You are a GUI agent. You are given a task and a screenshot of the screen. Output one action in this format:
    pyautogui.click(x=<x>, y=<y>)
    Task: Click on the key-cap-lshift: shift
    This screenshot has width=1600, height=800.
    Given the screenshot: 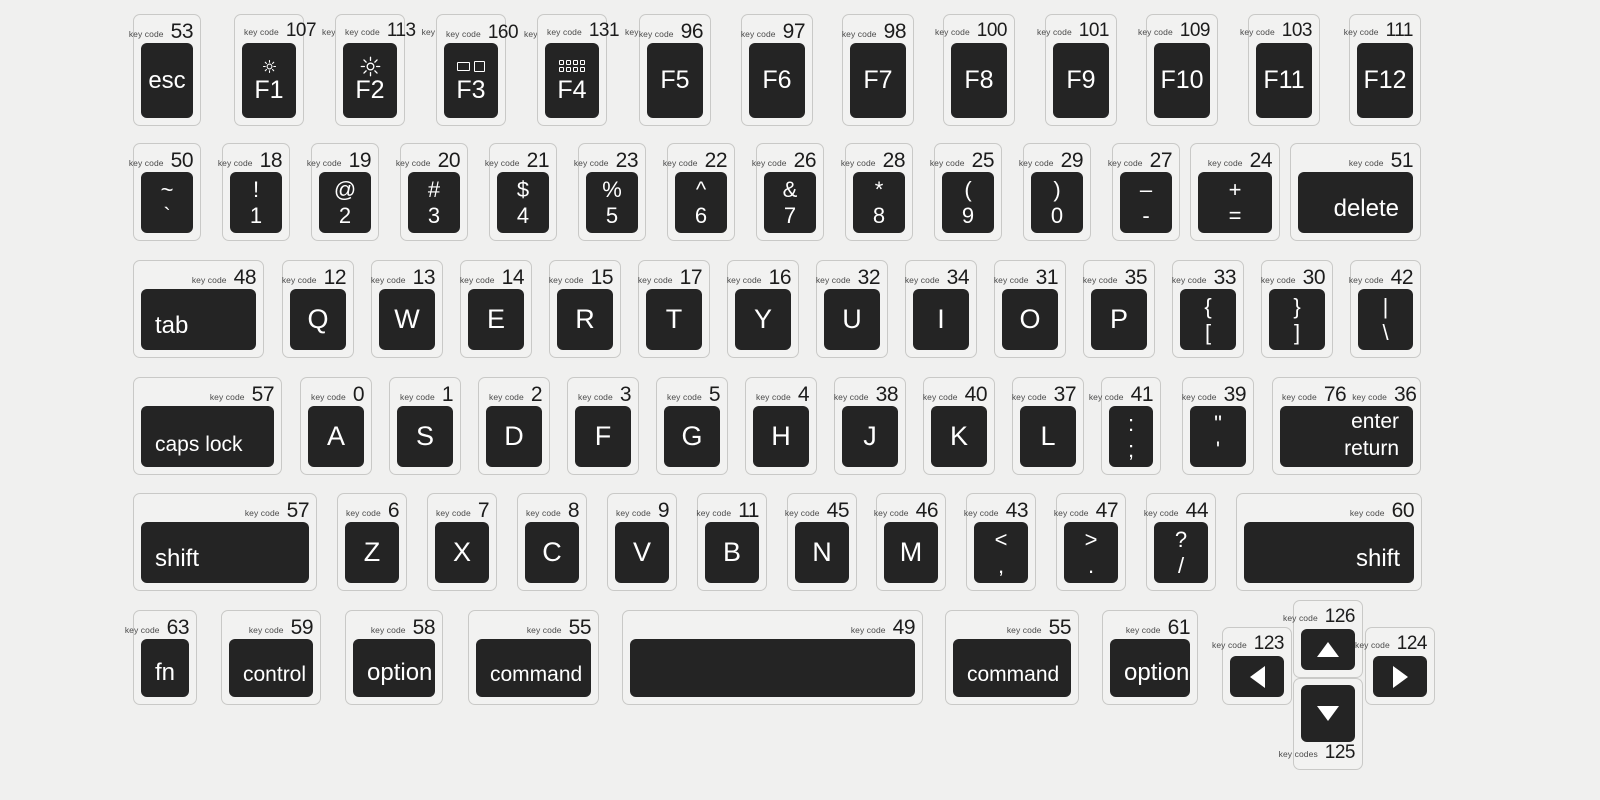 What is the action you would take?
    pyautogui.click(x=225, y=552)
    